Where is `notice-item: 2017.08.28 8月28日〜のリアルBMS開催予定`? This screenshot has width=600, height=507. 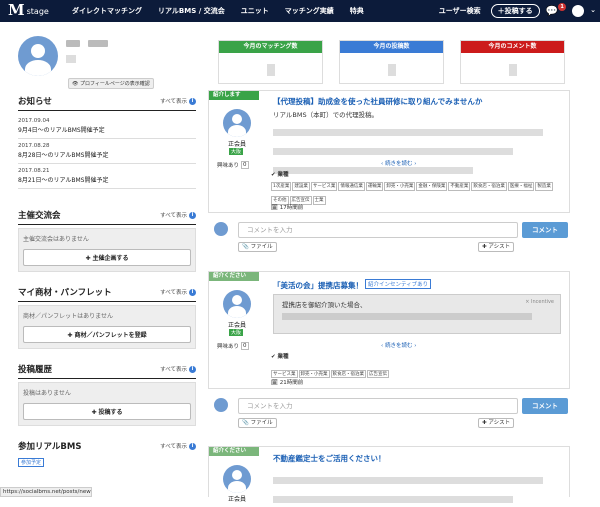 notice-item: 2017.08.28 8月28日〜のリアルBMS開催予定 is located at coordinates (107, 151).